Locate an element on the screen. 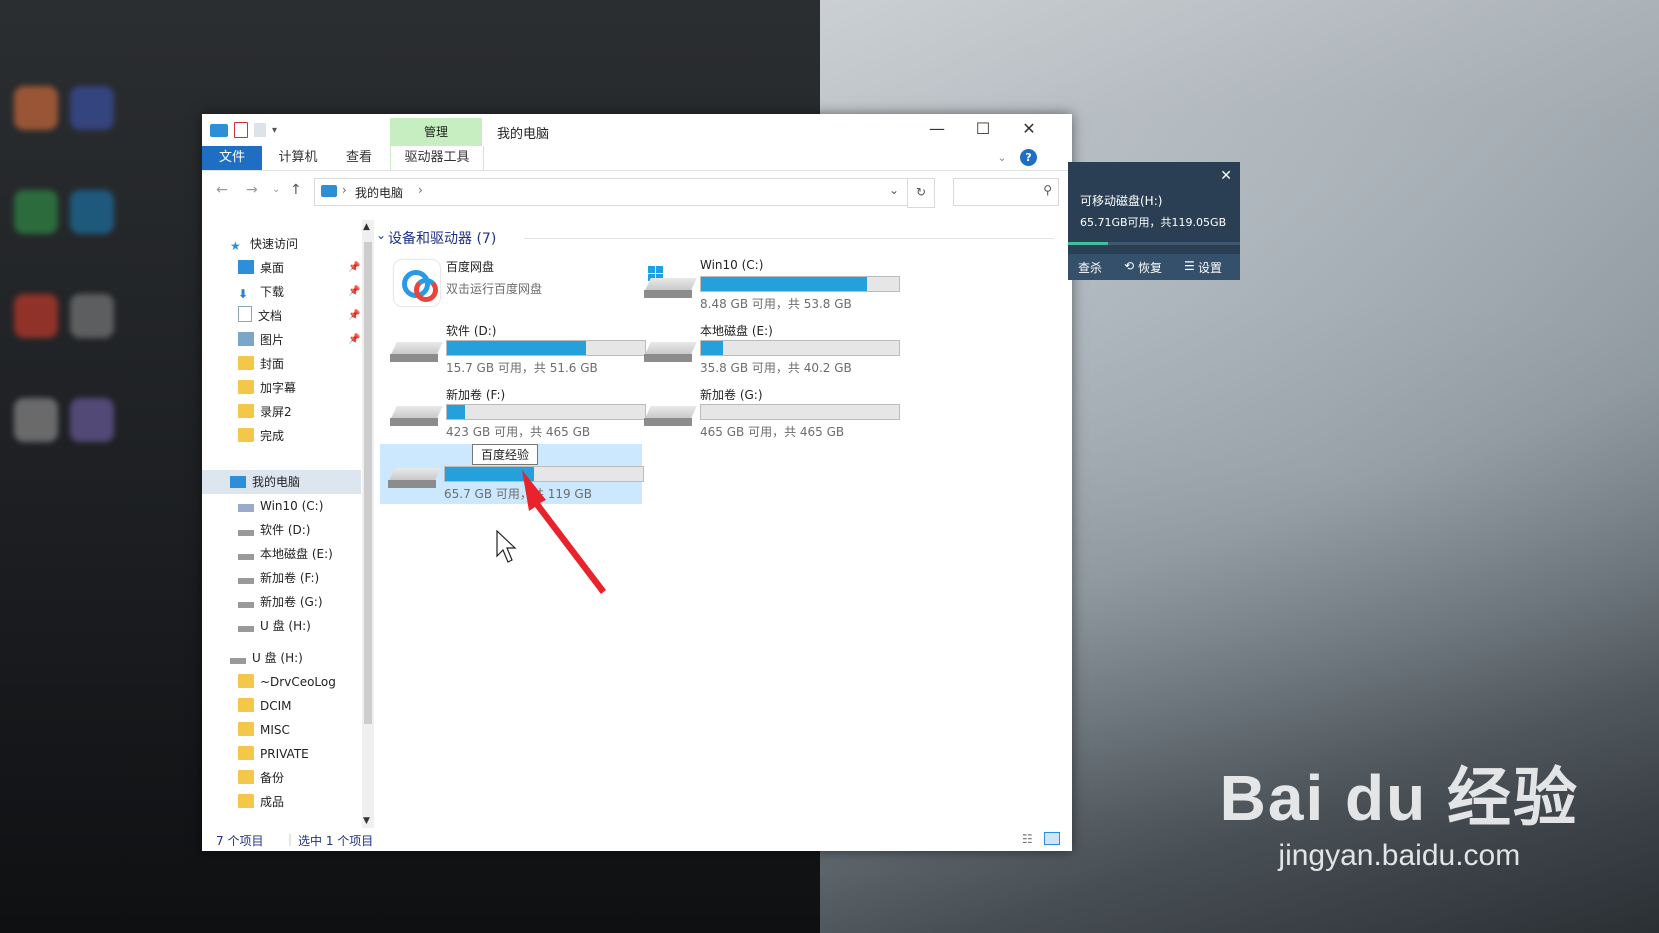 Image resolution: width=1659 pixels, height=933 pixels. watermark-brand: Bai du 经验 is located at coordinates (1399, 798).